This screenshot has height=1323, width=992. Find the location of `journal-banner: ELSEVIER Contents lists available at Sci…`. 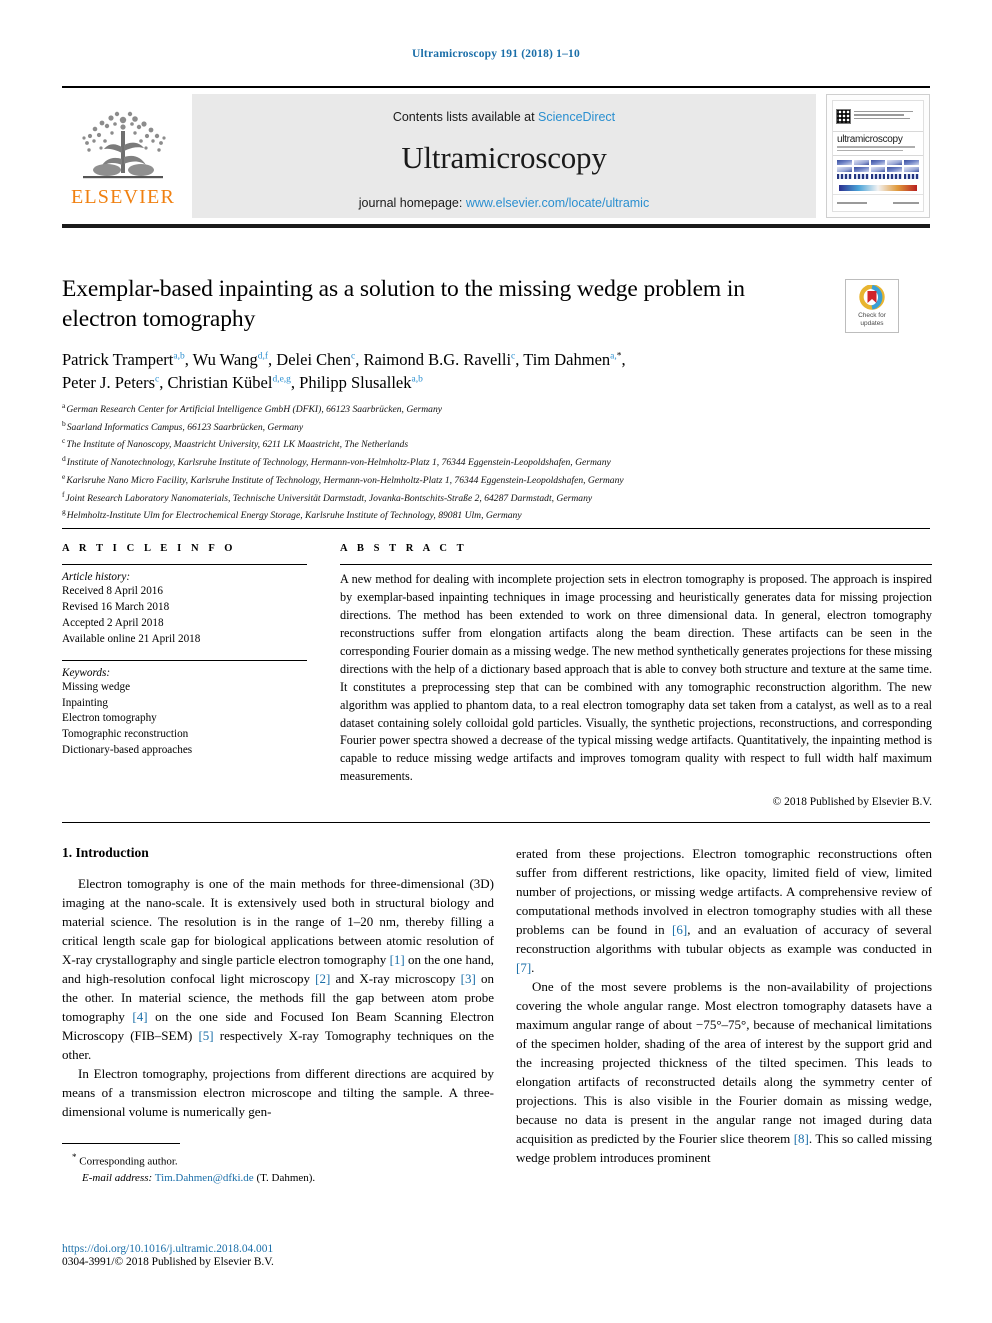

journal-banner: ELSEVIER Contents lists available at Sci… is located at coordinates (496, 157).